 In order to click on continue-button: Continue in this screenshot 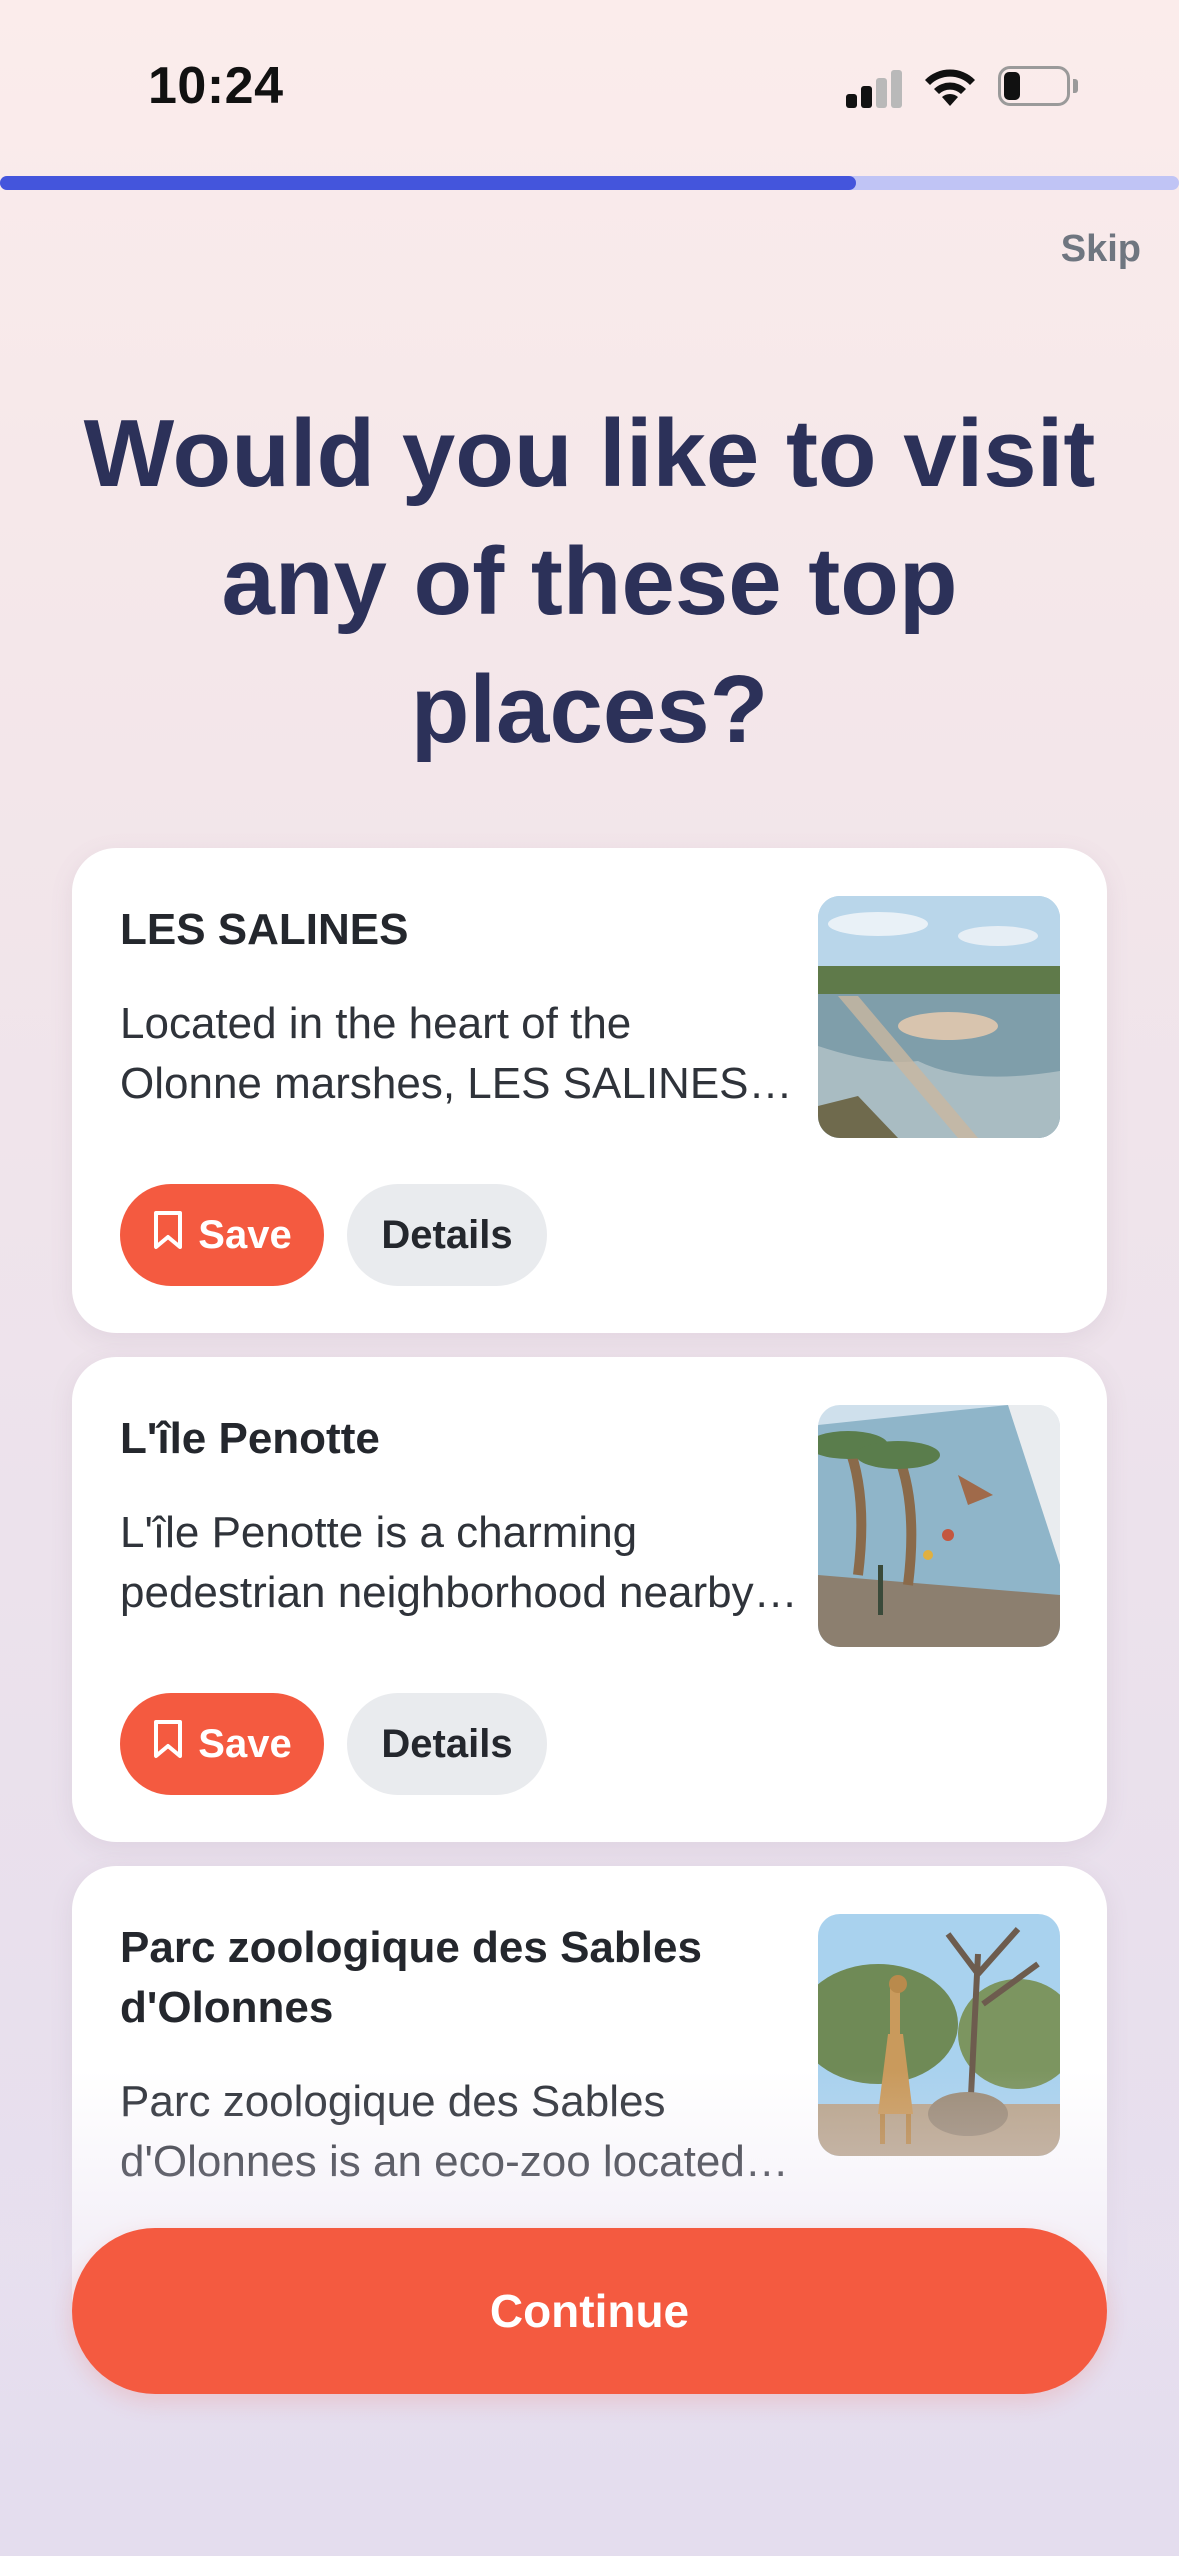, I will do `click(589, 2311)`.